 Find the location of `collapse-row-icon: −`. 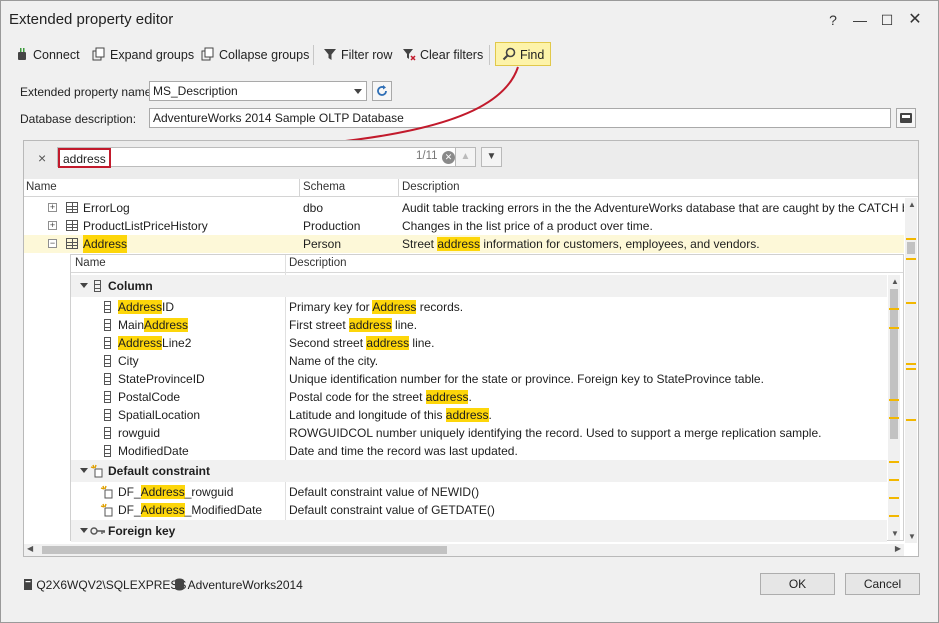

collapse-row-icon: − is located at coordinates (52, 243).